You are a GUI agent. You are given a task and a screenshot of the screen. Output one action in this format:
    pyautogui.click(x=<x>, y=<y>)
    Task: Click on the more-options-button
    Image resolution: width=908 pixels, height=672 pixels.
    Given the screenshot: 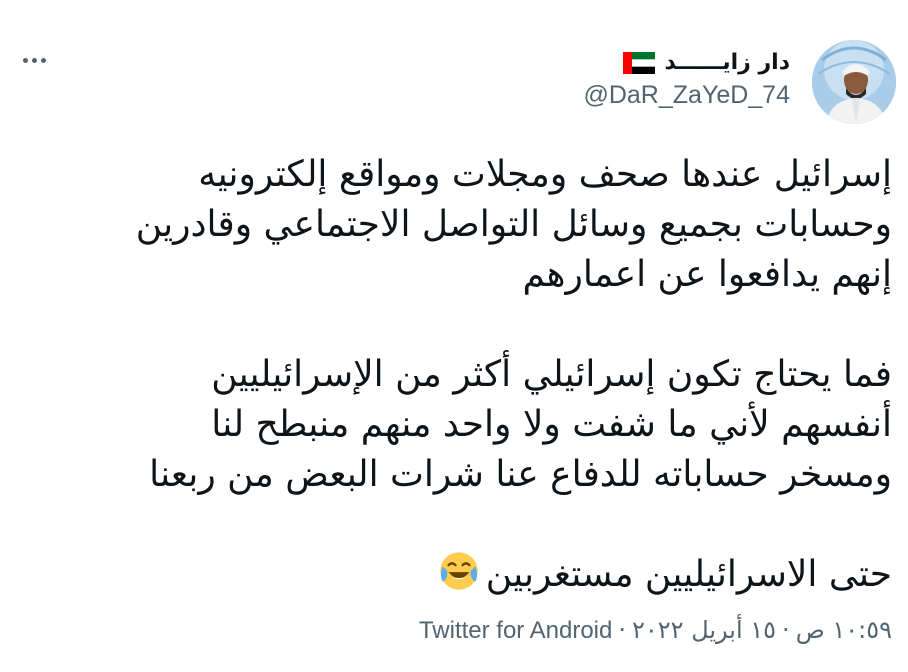 What is the action you would take?
    pyautogui.click(x=34, y=60)
    